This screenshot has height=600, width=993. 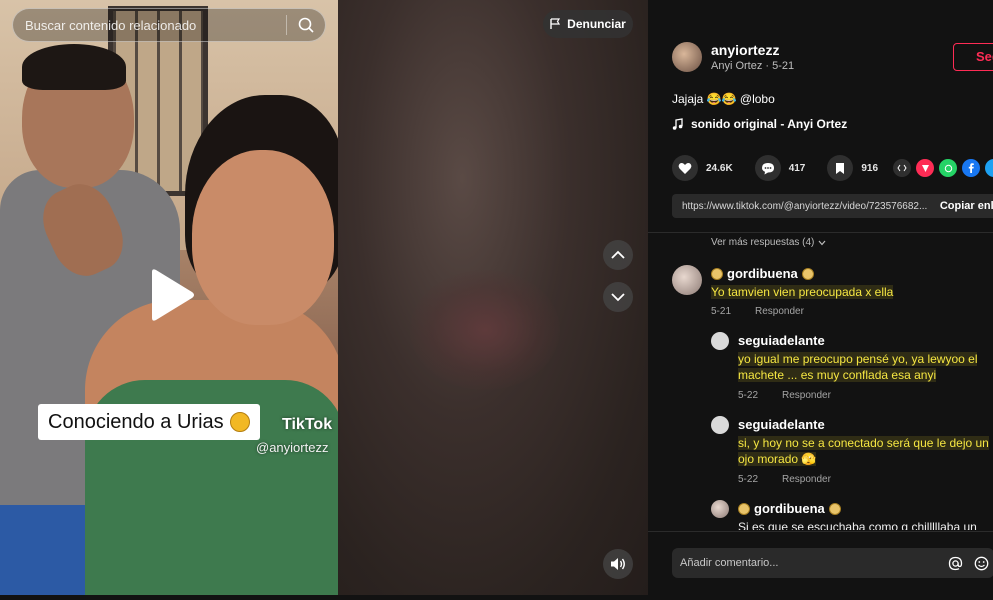 I want to click on follow-button: Seguir, so click(x=973, y=57).